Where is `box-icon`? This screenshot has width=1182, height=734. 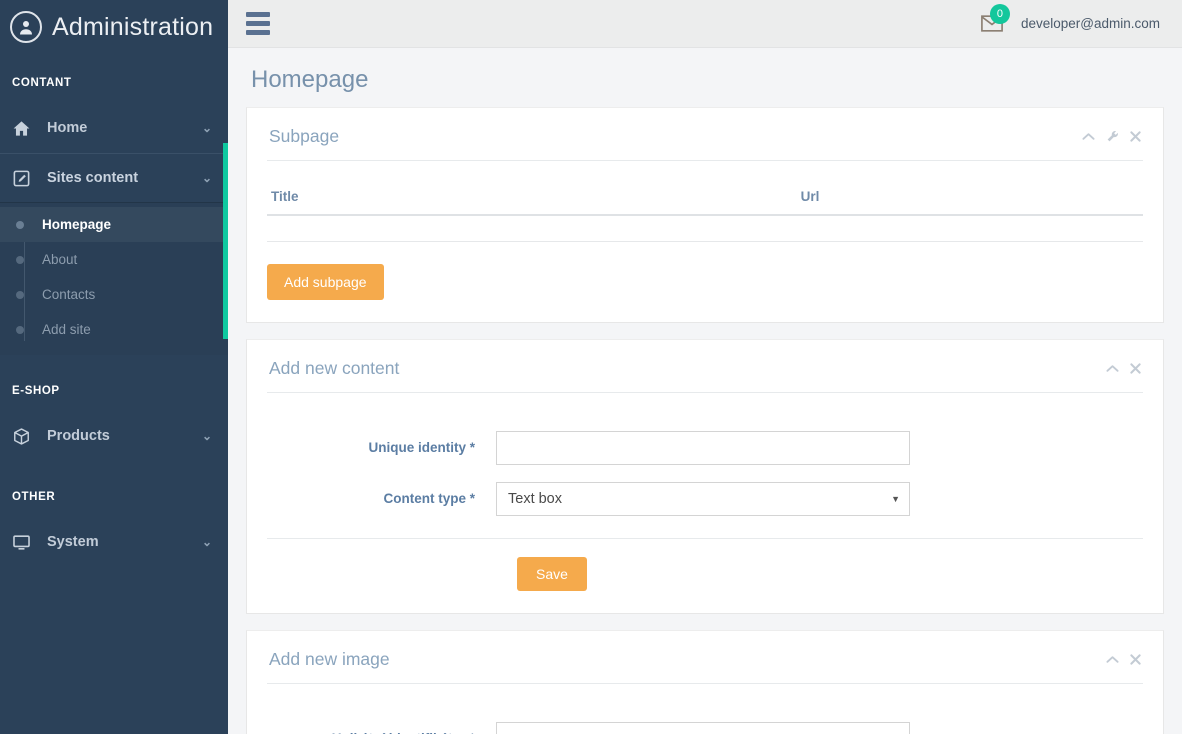 box-icon is located at coordinates (25, 436).